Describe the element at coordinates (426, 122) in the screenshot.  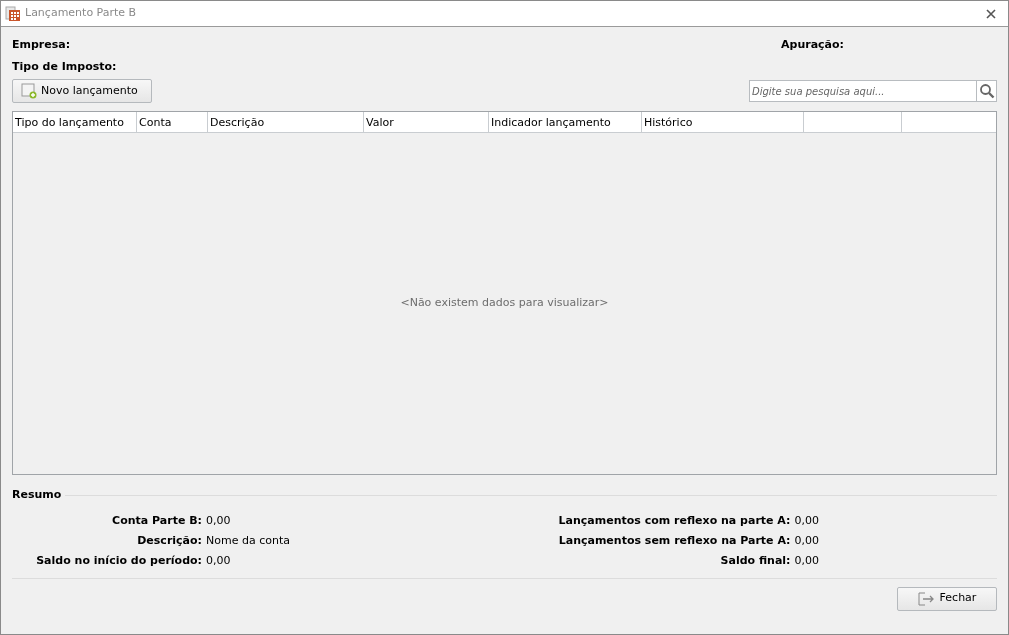
I see `column-header: Valor` at that location.